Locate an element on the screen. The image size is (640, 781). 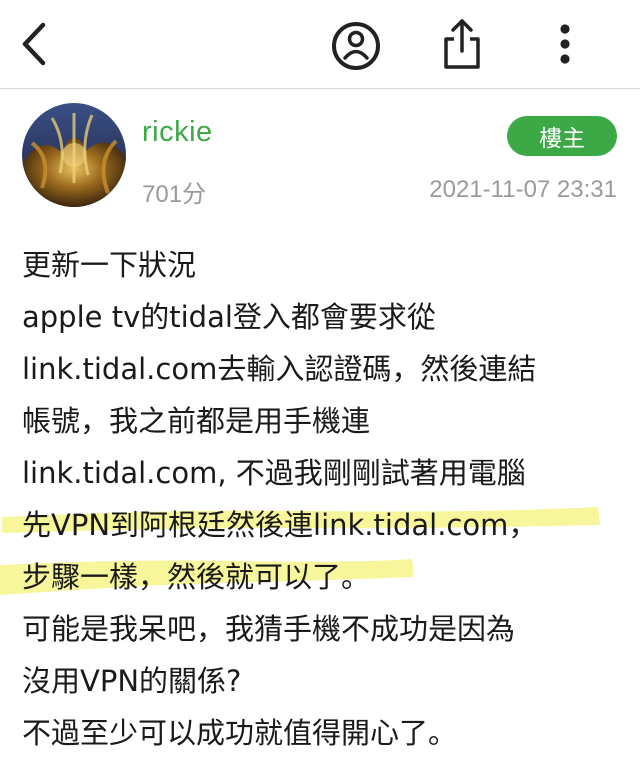
post-line: 不過至少可以成功就值得開心了。 is located at coordinates (240, 733).